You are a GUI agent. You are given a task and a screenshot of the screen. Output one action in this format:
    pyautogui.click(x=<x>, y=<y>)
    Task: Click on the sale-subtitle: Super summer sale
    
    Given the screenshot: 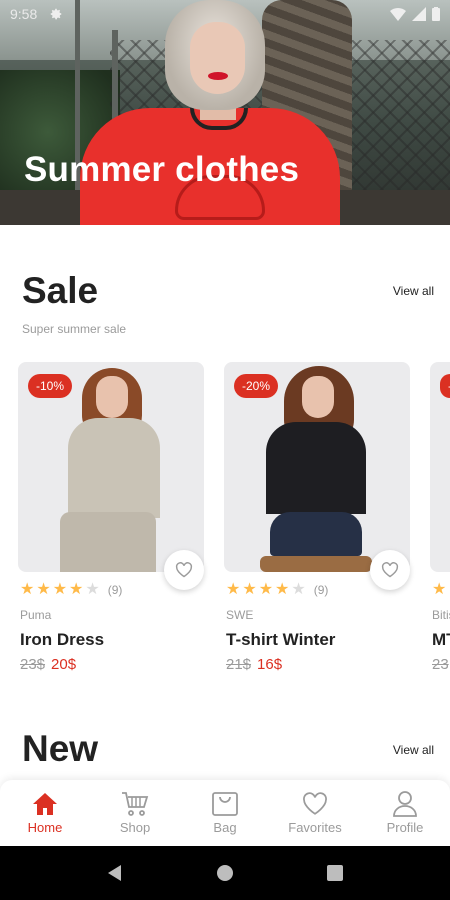 What is the action you would take?
    pyautogui.click(x=74, y=329)
    